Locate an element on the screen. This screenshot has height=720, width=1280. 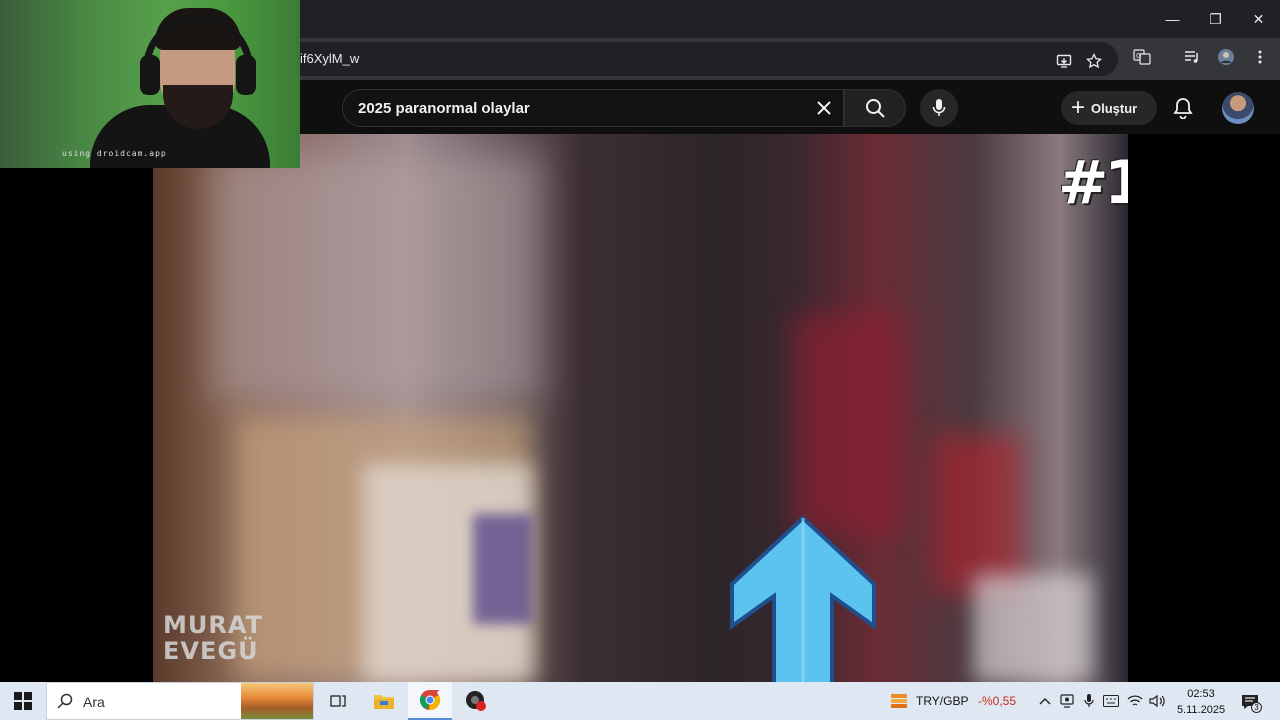
webcam-label: using droidcam.app is located at coordinates (114, 153).